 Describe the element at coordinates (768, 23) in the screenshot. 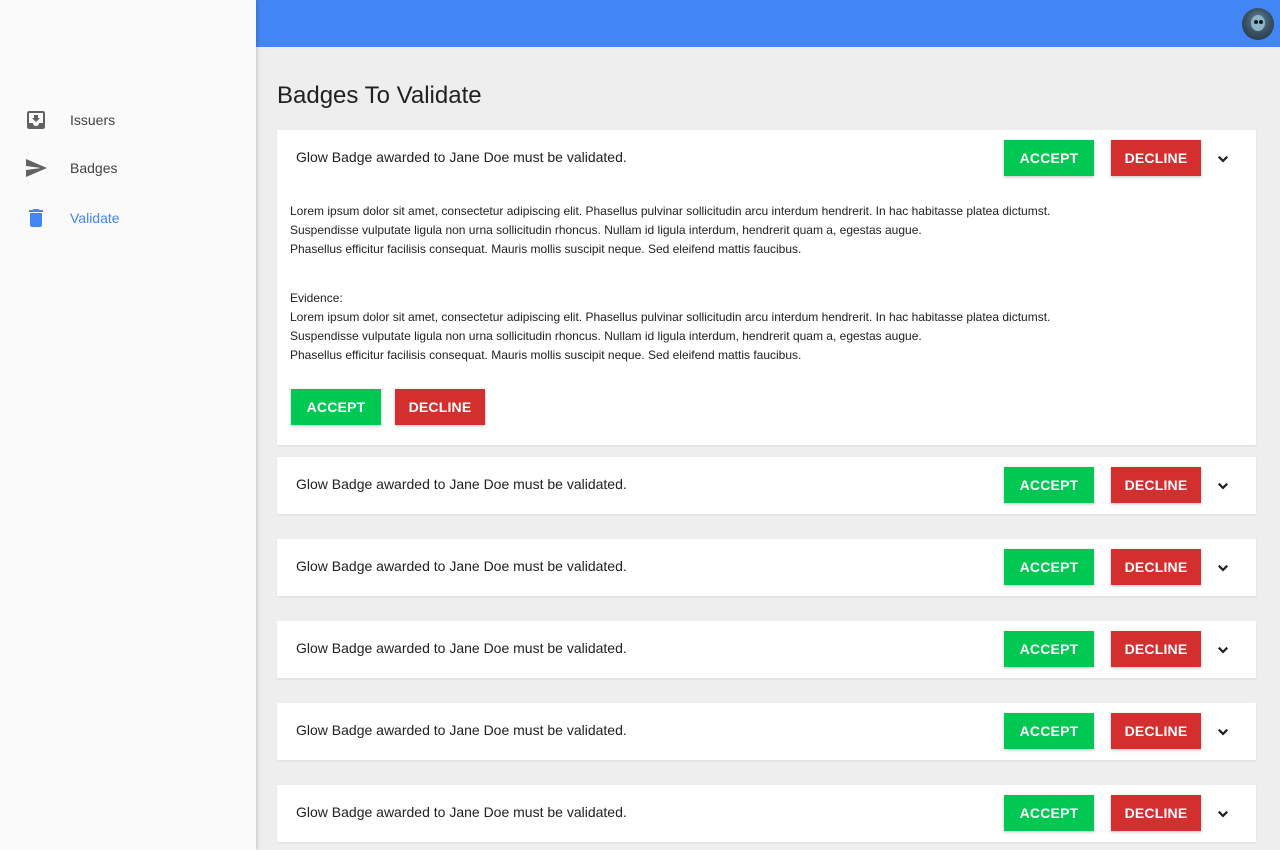

I see `top-app-bar` at that location.